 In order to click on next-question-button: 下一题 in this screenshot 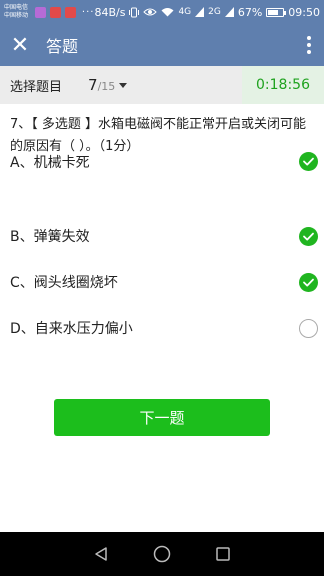, I will do `click(162, 417)`.